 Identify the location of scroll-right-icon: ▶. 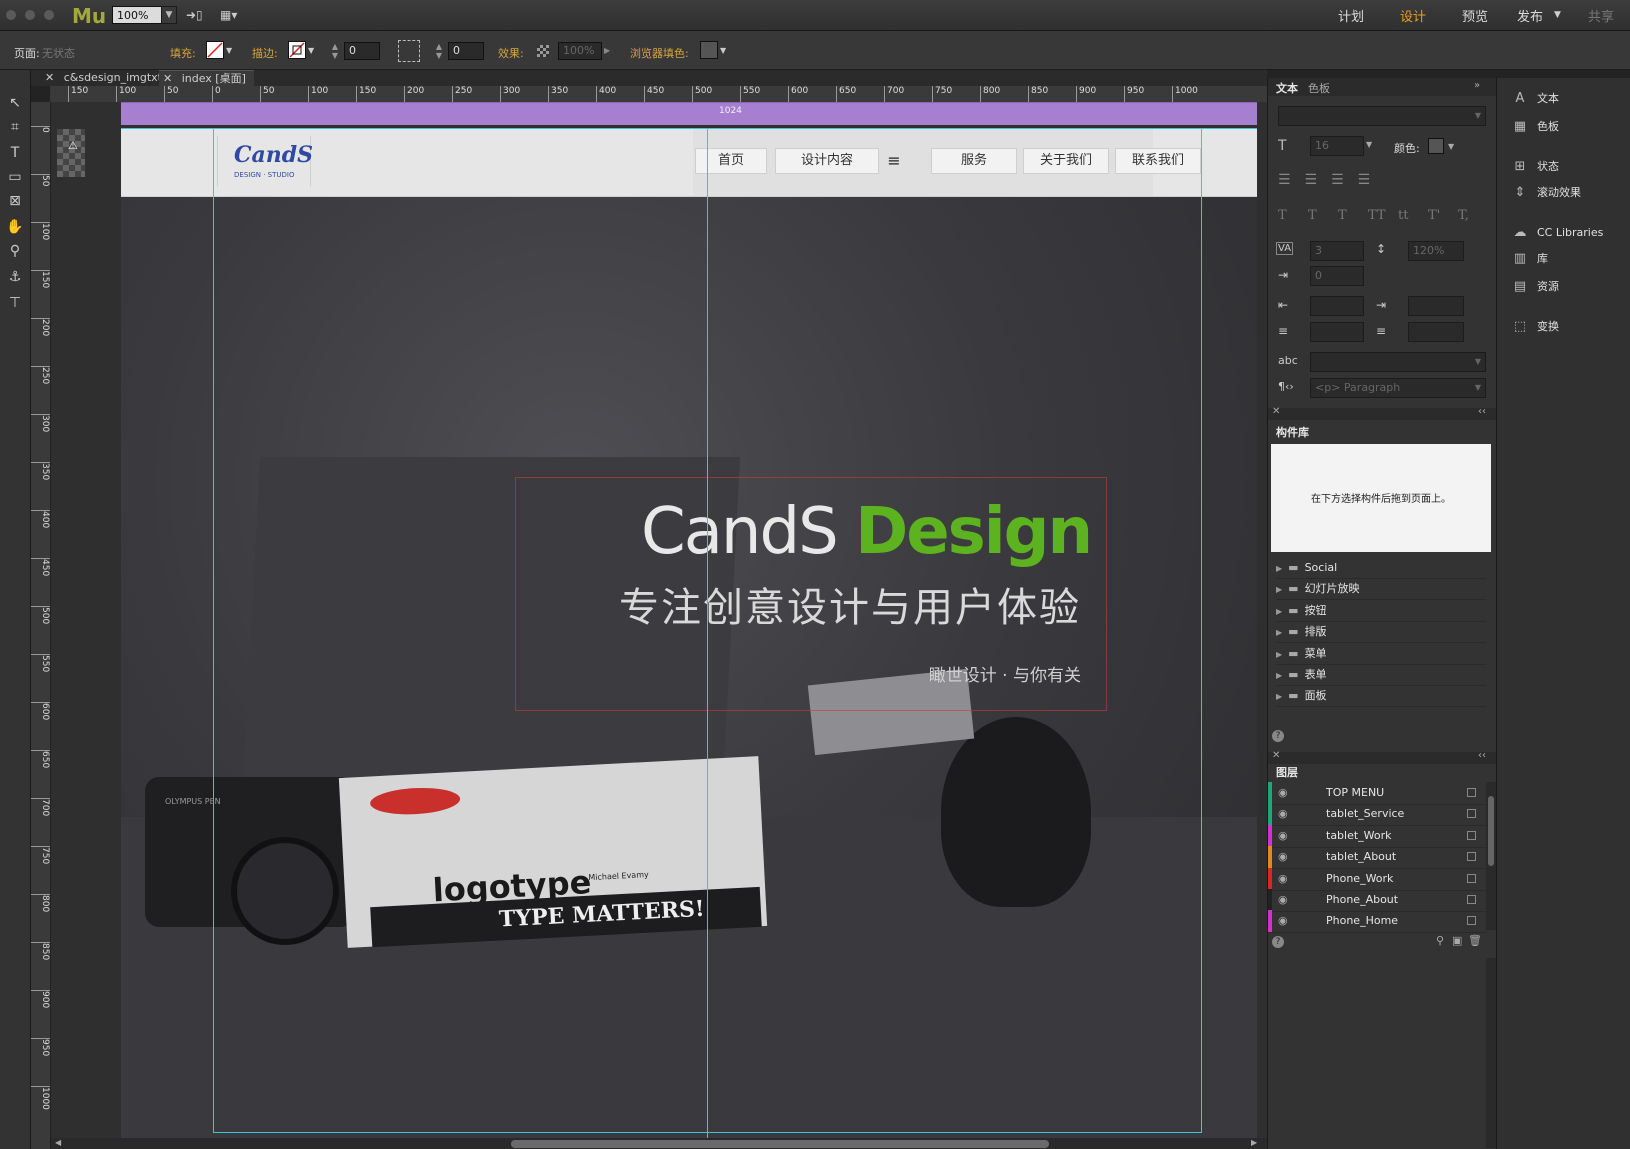
(1254, 1142).